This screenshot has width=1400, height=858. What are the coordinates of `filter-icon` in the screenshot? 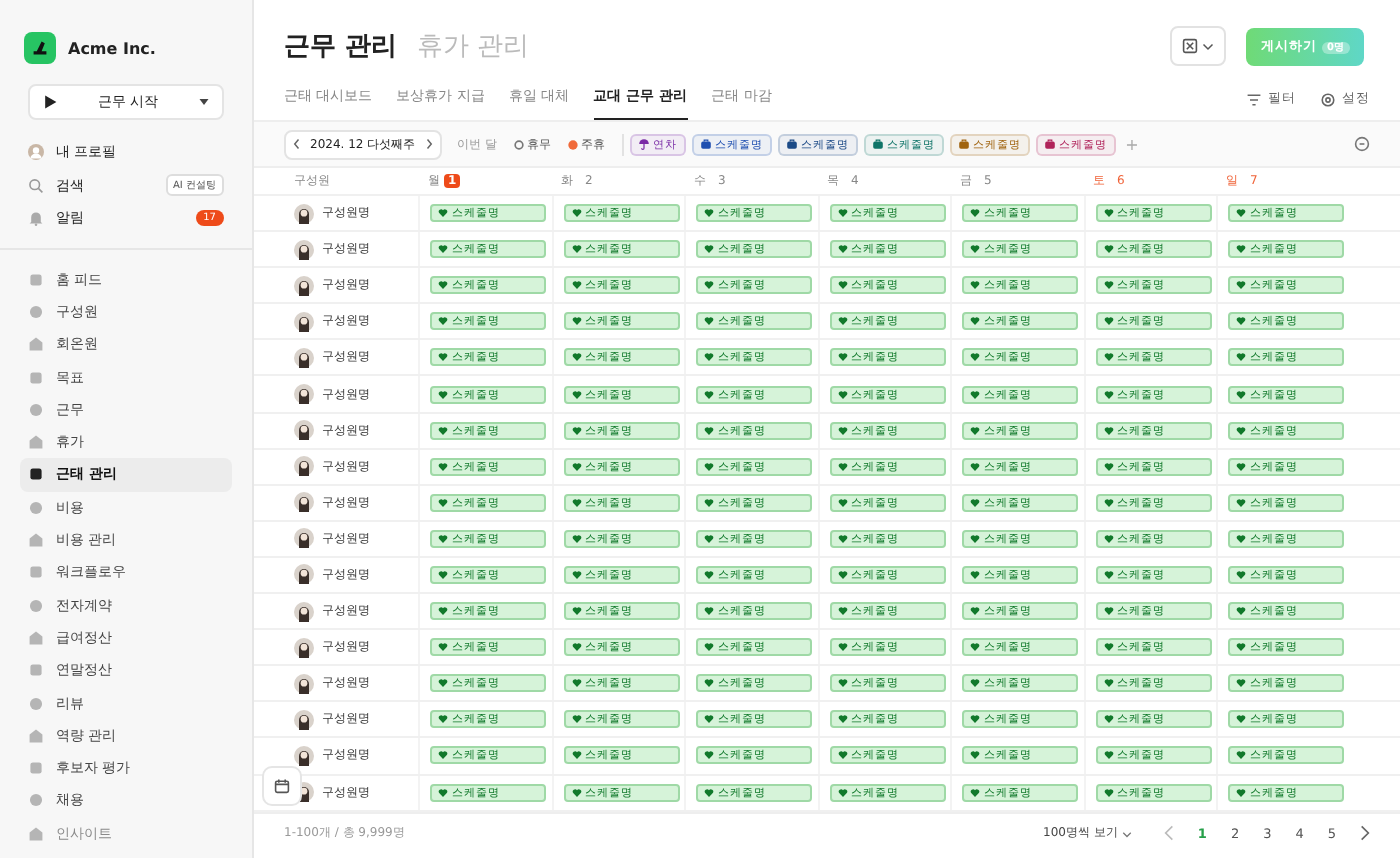 It's located at (1254, 99).